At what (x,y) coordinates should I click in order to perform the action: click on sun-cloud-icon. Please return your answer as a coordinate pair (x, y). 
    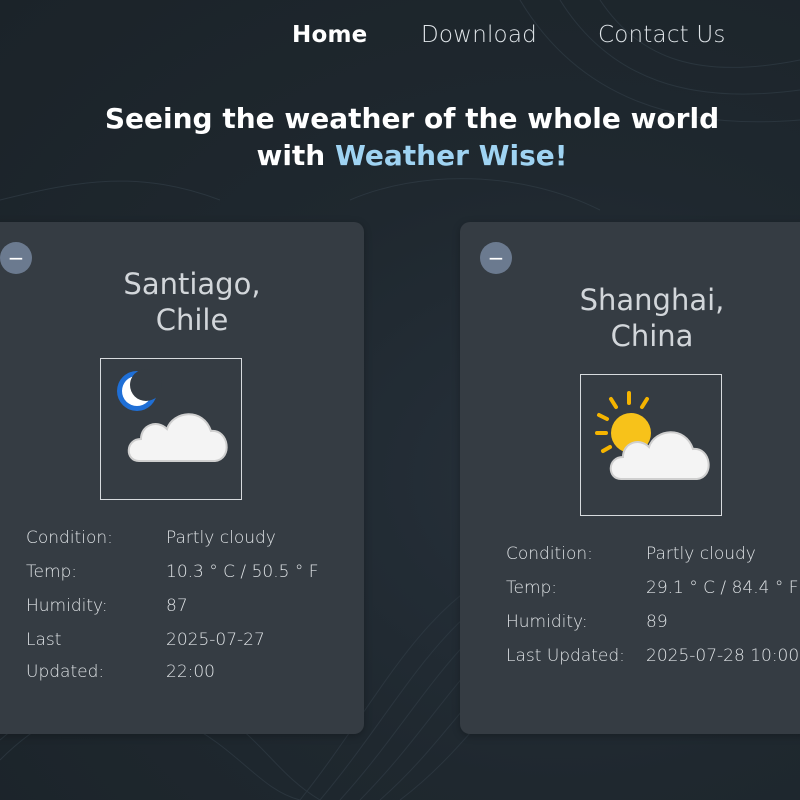
    Looking at the image, I should click on (652, 435).